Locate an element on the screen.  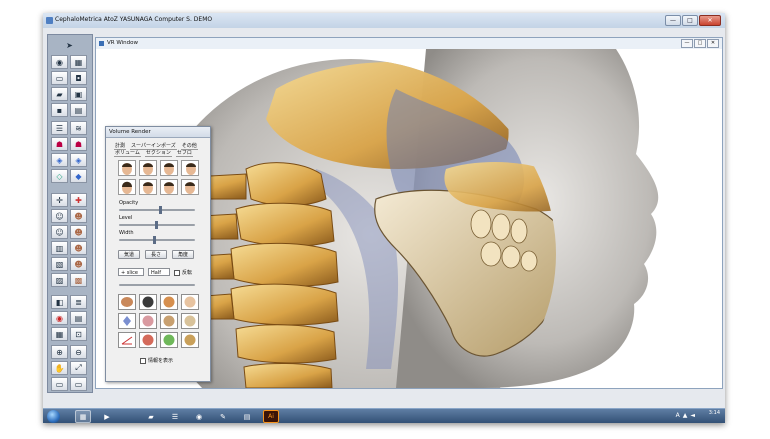
minimize-button: — is located at coordinates (673, 20).